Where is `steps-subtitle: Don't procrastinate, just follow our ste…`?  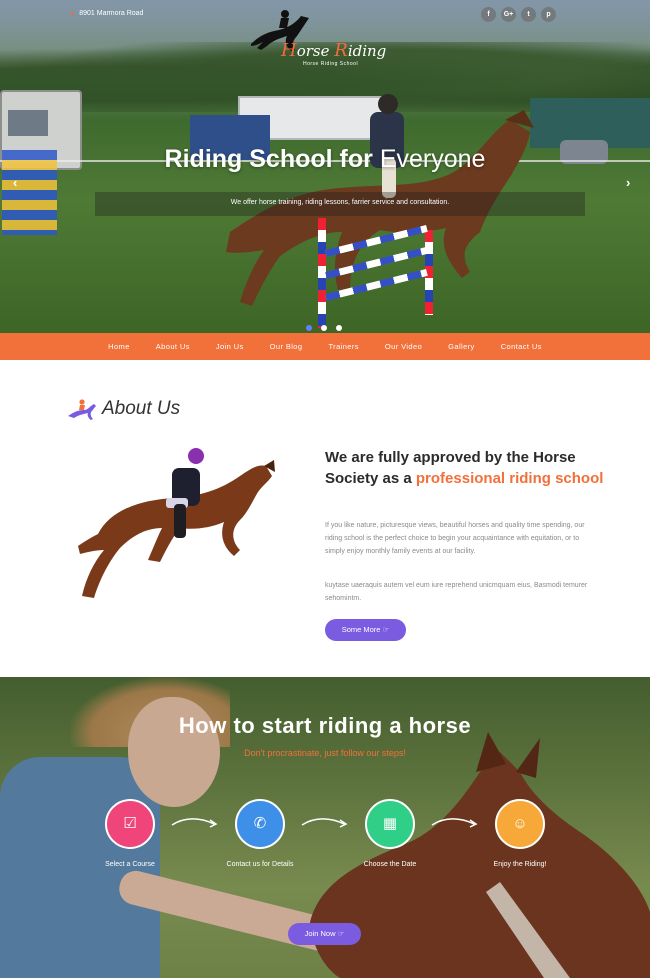 steps-subtitle: Don't procrastinate, just follow our ste… is located at coordinates (325, 753).